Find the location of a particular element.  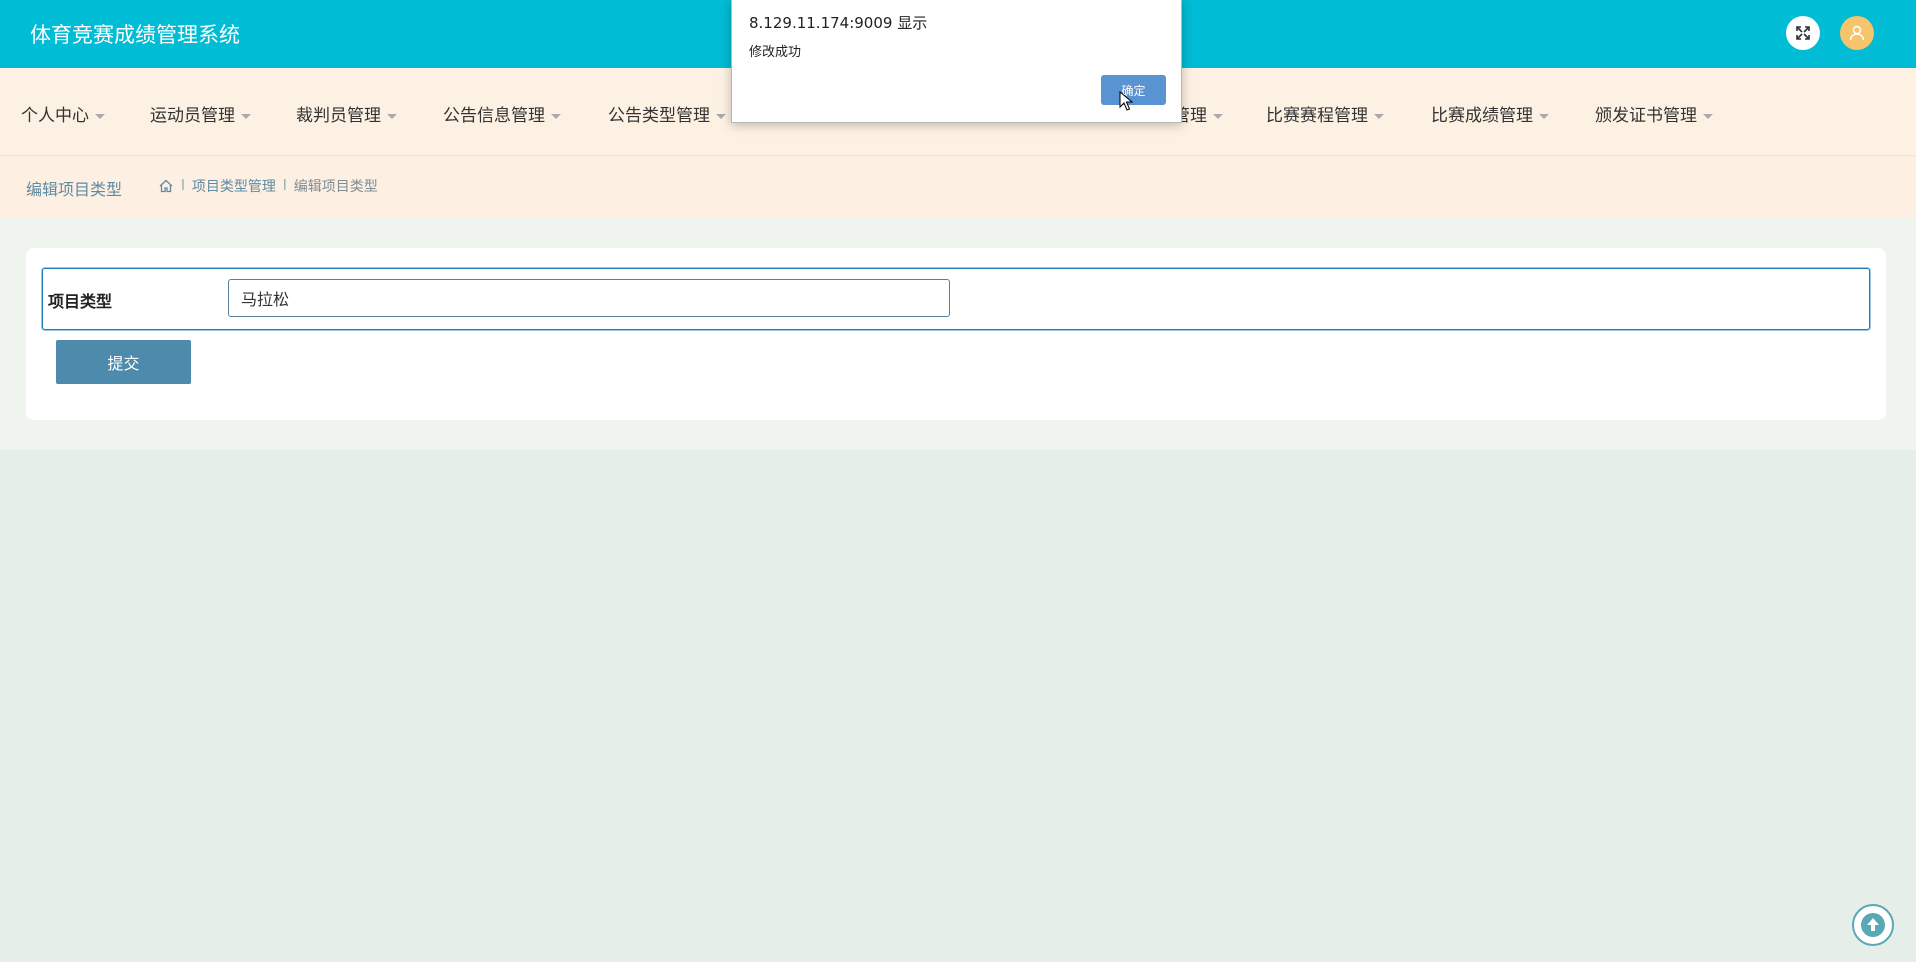

fullscreen-button is located at coordinates (1803, 33).